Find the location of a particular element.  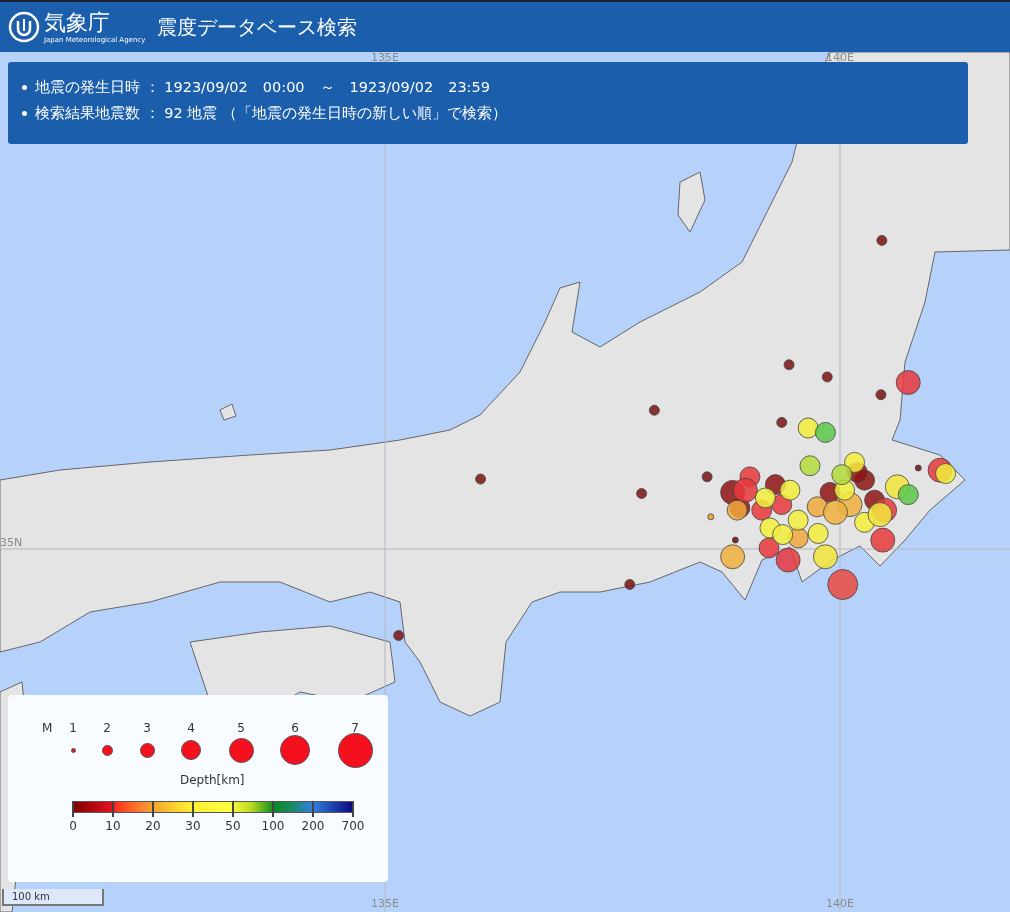

depth-tick-label: 10 is located at coordinates (113, 826).